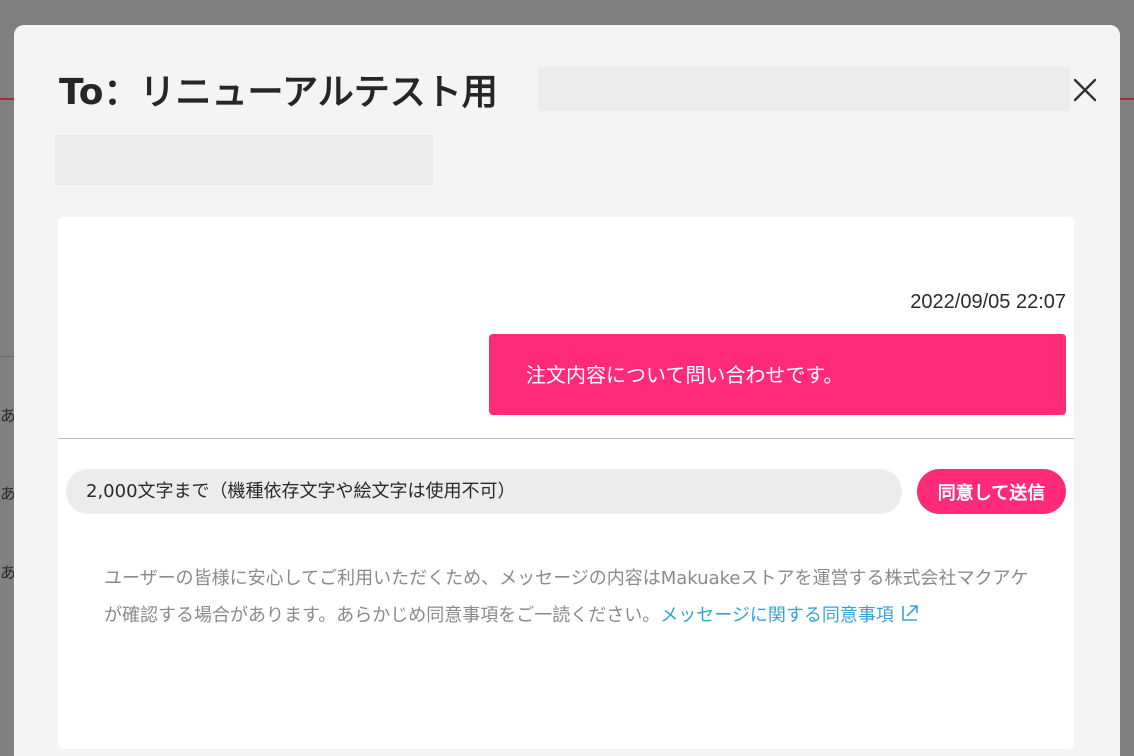 This screenshot has width=1134, height=756. Describe the element at coordinates (991, 491) in the screenshot. I see `agree-and-send-button: 同意して送信` at that location.